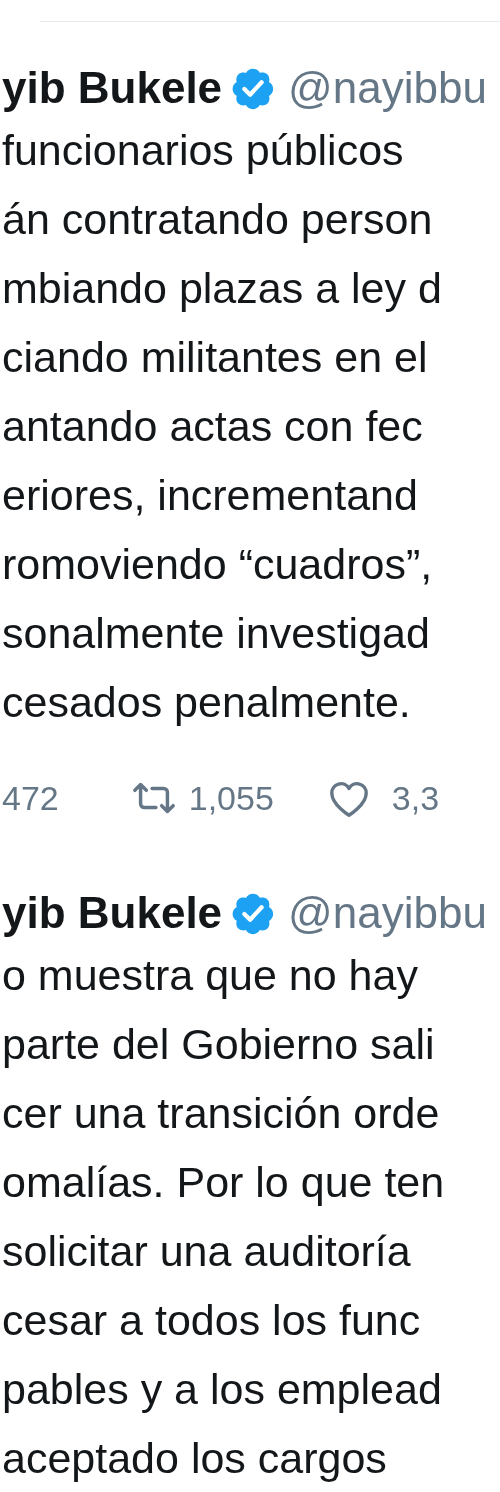 The width and height of the screenshot is (500, 1492). I want to click on tweet-text-line: romoviendo “cuadros”,, so click(218, 564).